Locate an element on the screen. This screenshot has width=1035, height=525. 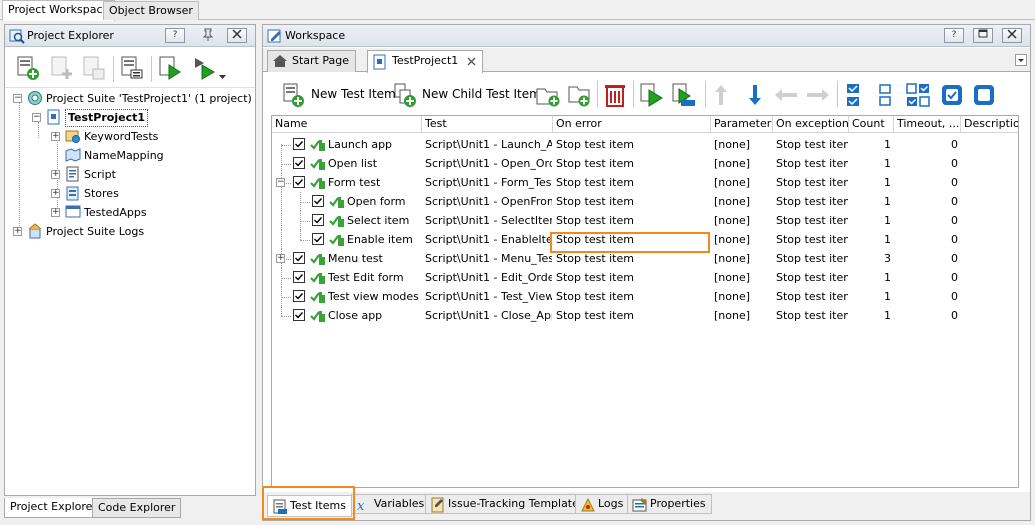
tab-start-page: Start Page is located at coordinates (311, 61).